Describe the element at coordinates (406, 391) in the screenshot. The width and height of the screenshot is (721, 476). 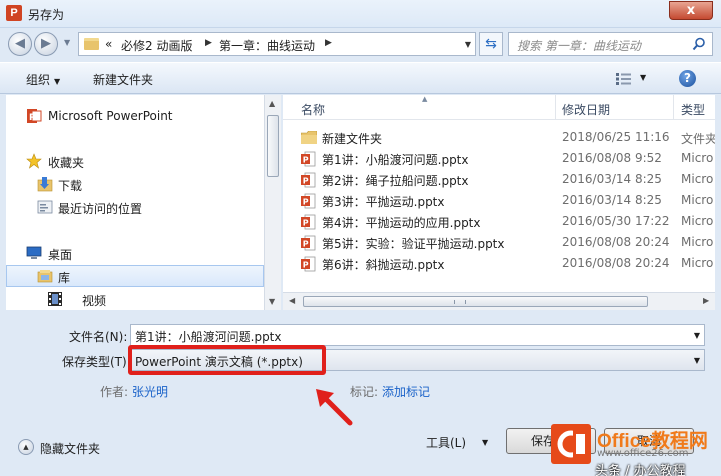
I see `add-tags-link: 添加标记` at that location.